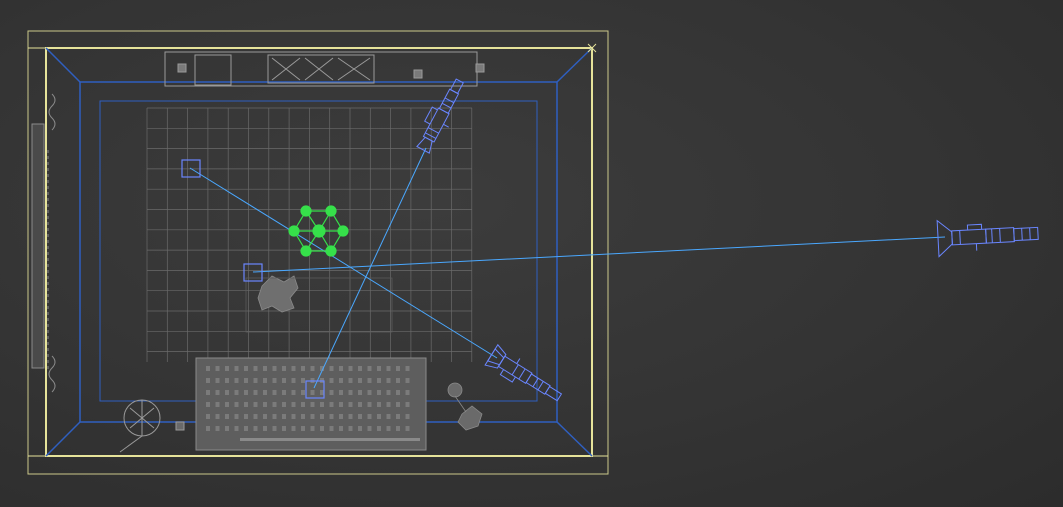  I want to click on side-curtain, so click(43, 243).